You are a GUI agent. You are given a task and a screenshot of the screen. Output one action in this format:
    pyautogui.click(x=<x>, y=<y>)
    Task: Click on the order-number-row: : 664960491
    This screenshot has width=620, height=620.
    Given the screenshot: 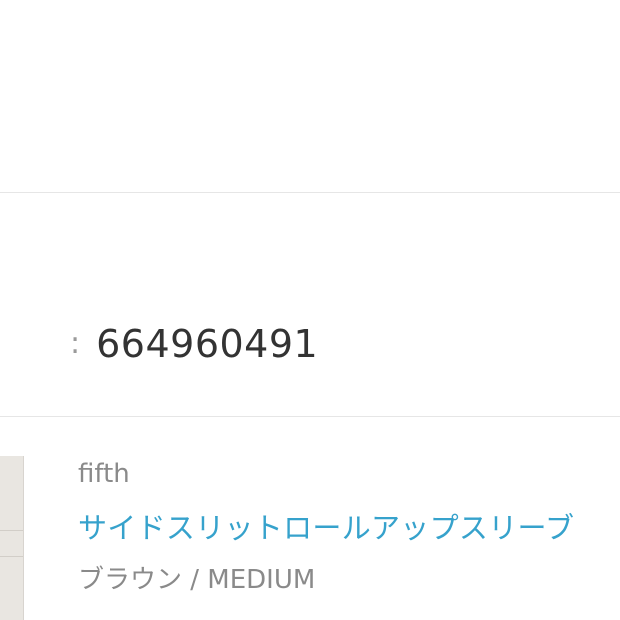 What is the action you would take?
    pyautogui.click(x=194, y=344)
    